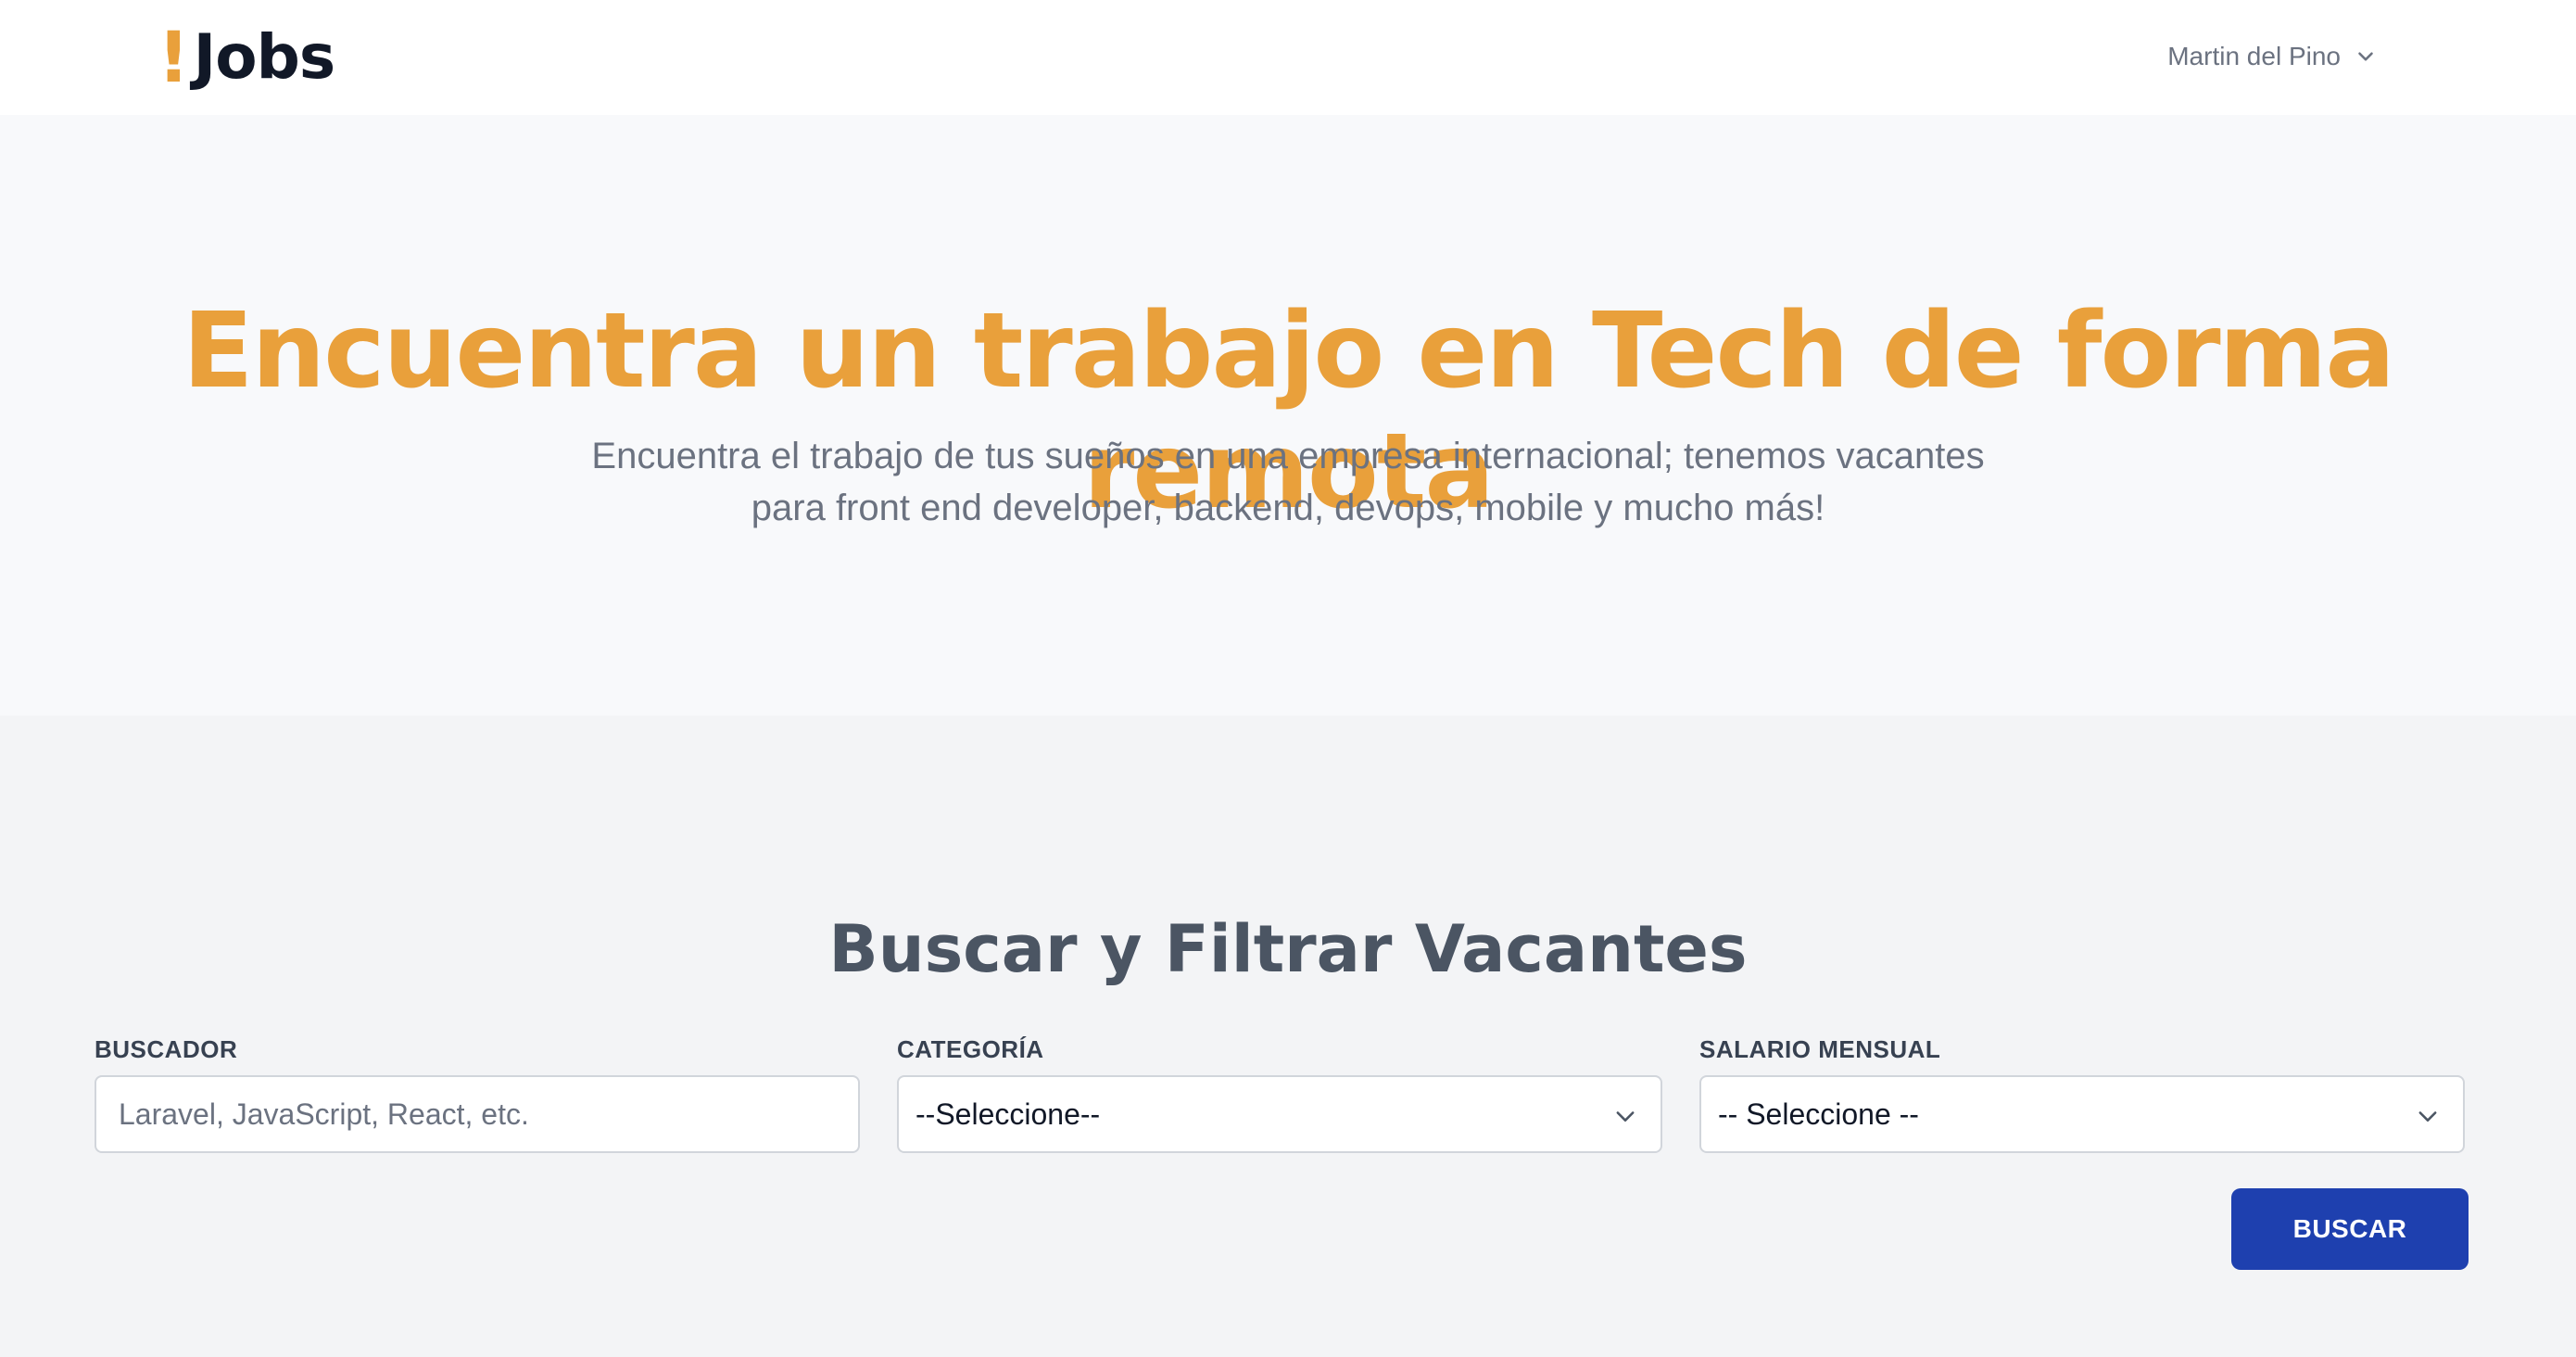 This screenshot has height=1357, width=2576. I want to click on logo: ! Jobs, so click(246, 57).